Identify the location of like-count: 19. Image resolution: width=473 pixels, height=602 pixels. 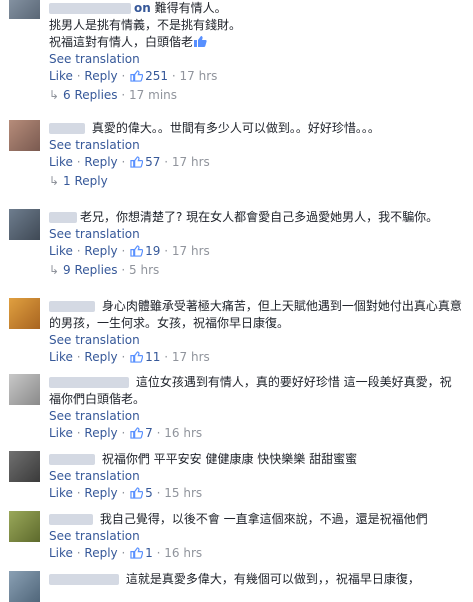
(152, 251).